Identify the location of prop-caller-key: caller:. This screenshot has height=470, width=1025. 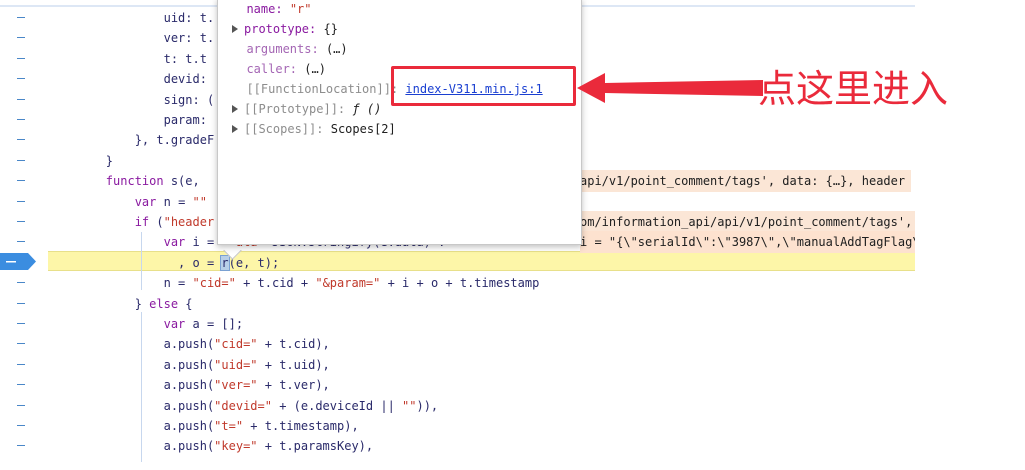
(272, 69).